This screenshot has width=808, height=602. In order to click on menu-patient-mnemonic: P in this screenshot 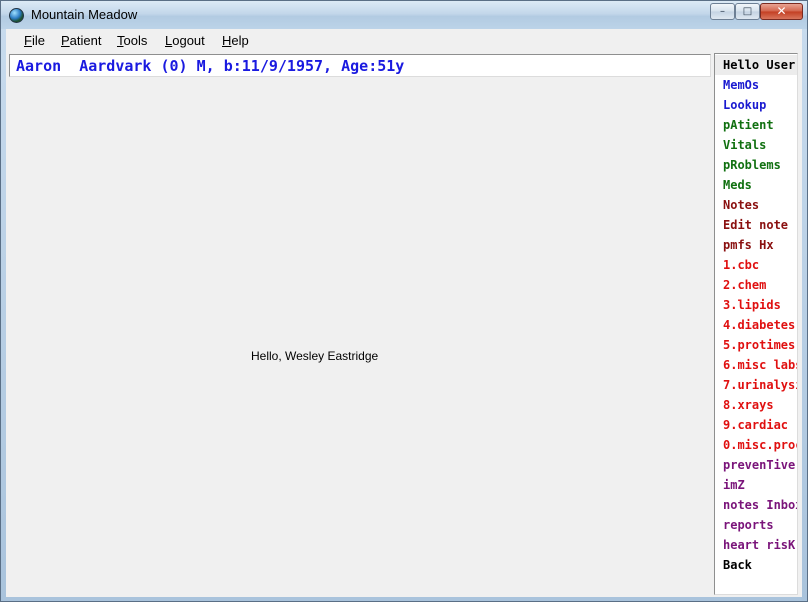, I will do `click(65, 40)`.